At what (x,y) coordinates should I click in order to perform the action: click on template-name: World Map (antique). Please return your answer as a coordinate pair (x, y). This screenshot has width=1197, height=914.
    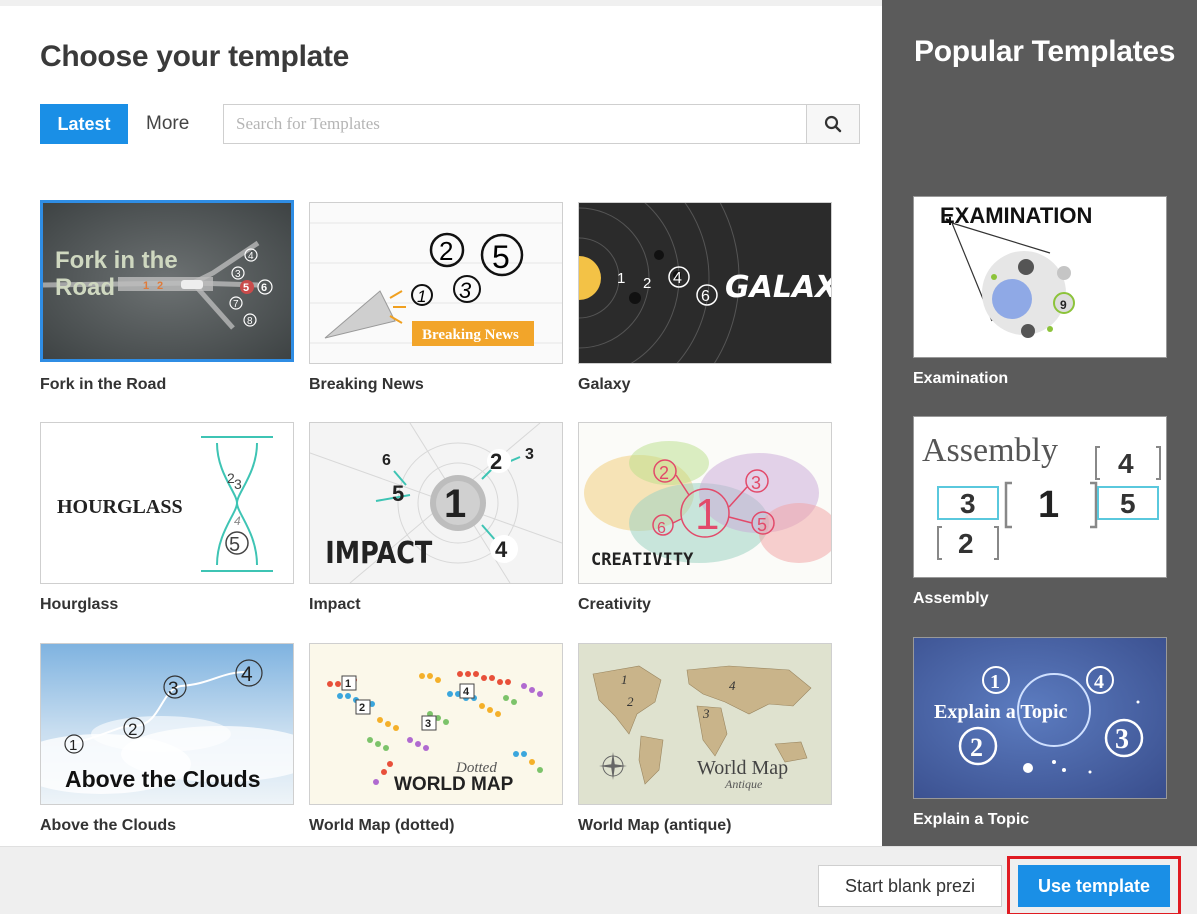
    Looking at the image, I should click on (655, 825).